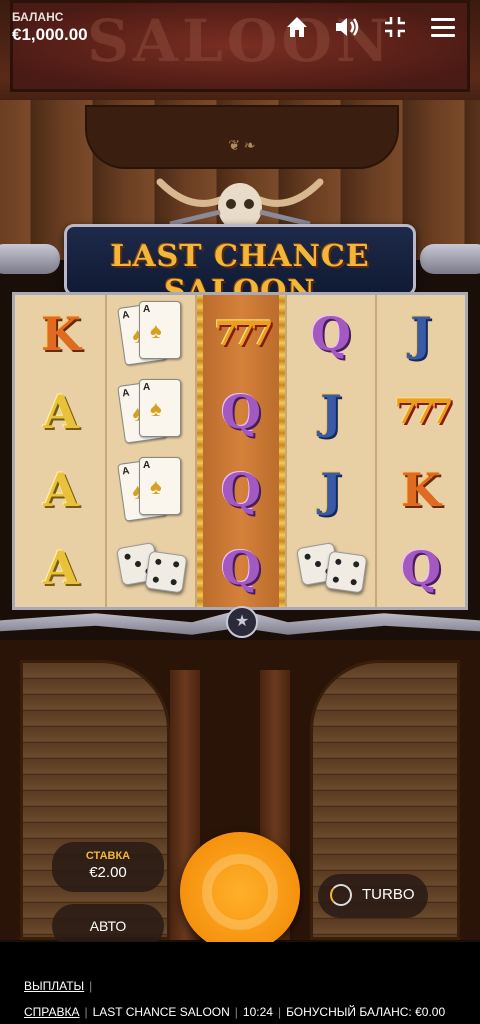 The height and width of the screenshot is (1024, 480). I want to click on help-link: СПРАВКА, so click(52, 1012).